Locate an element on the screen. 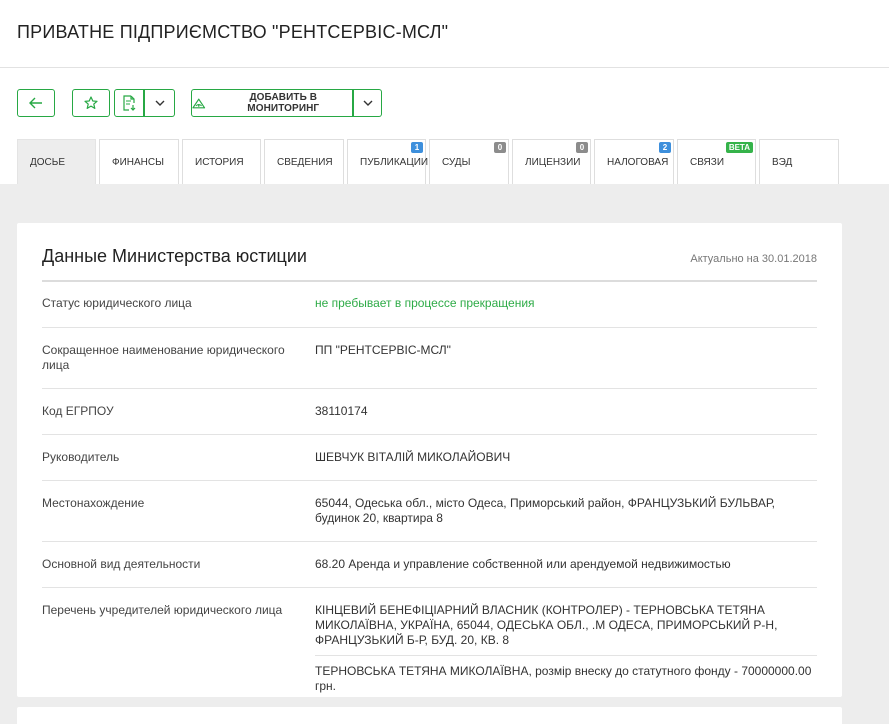  tab-licenses: ЛИЦЕНЗИИ 0 is located at coordinates (551, 161).